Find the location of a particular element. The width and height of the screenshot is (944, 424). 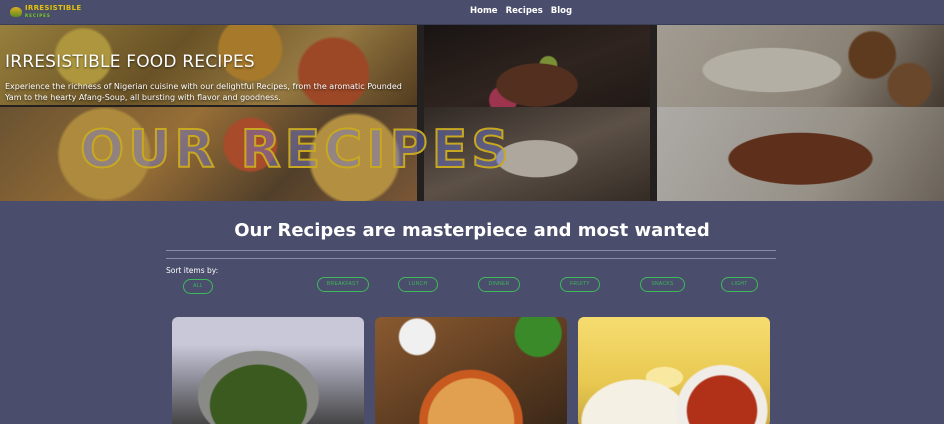

divider-top is located at coordinates (471, 250).